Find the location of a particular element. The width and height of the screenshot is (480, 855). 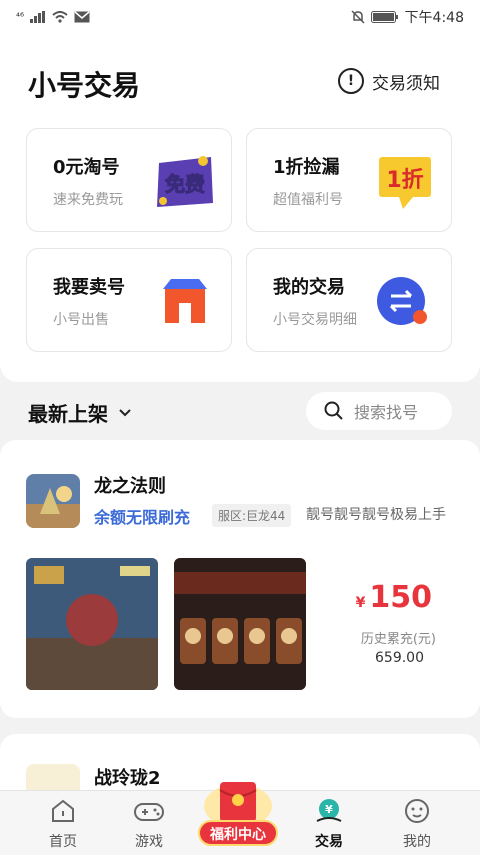

history-label: 历史累充(元) is located at coordinates (398, 639).